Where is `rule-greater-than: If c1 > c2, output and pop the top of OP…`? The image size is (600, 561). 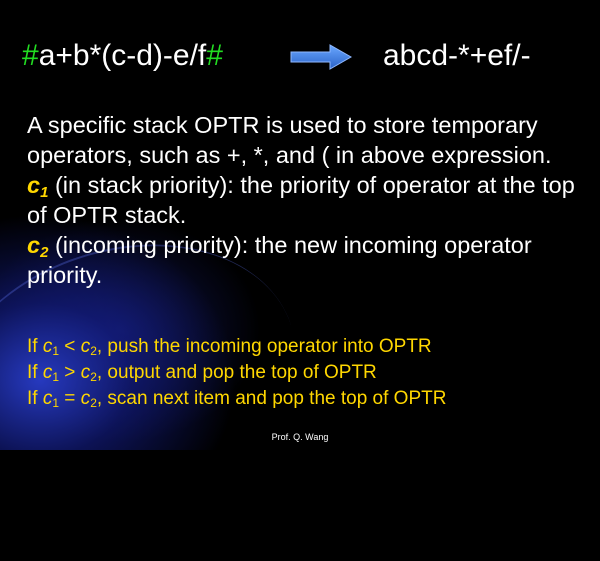 rule-greater-than: If c1 > c2, output and pop the top of OP… is located at coordinates (202, 373).